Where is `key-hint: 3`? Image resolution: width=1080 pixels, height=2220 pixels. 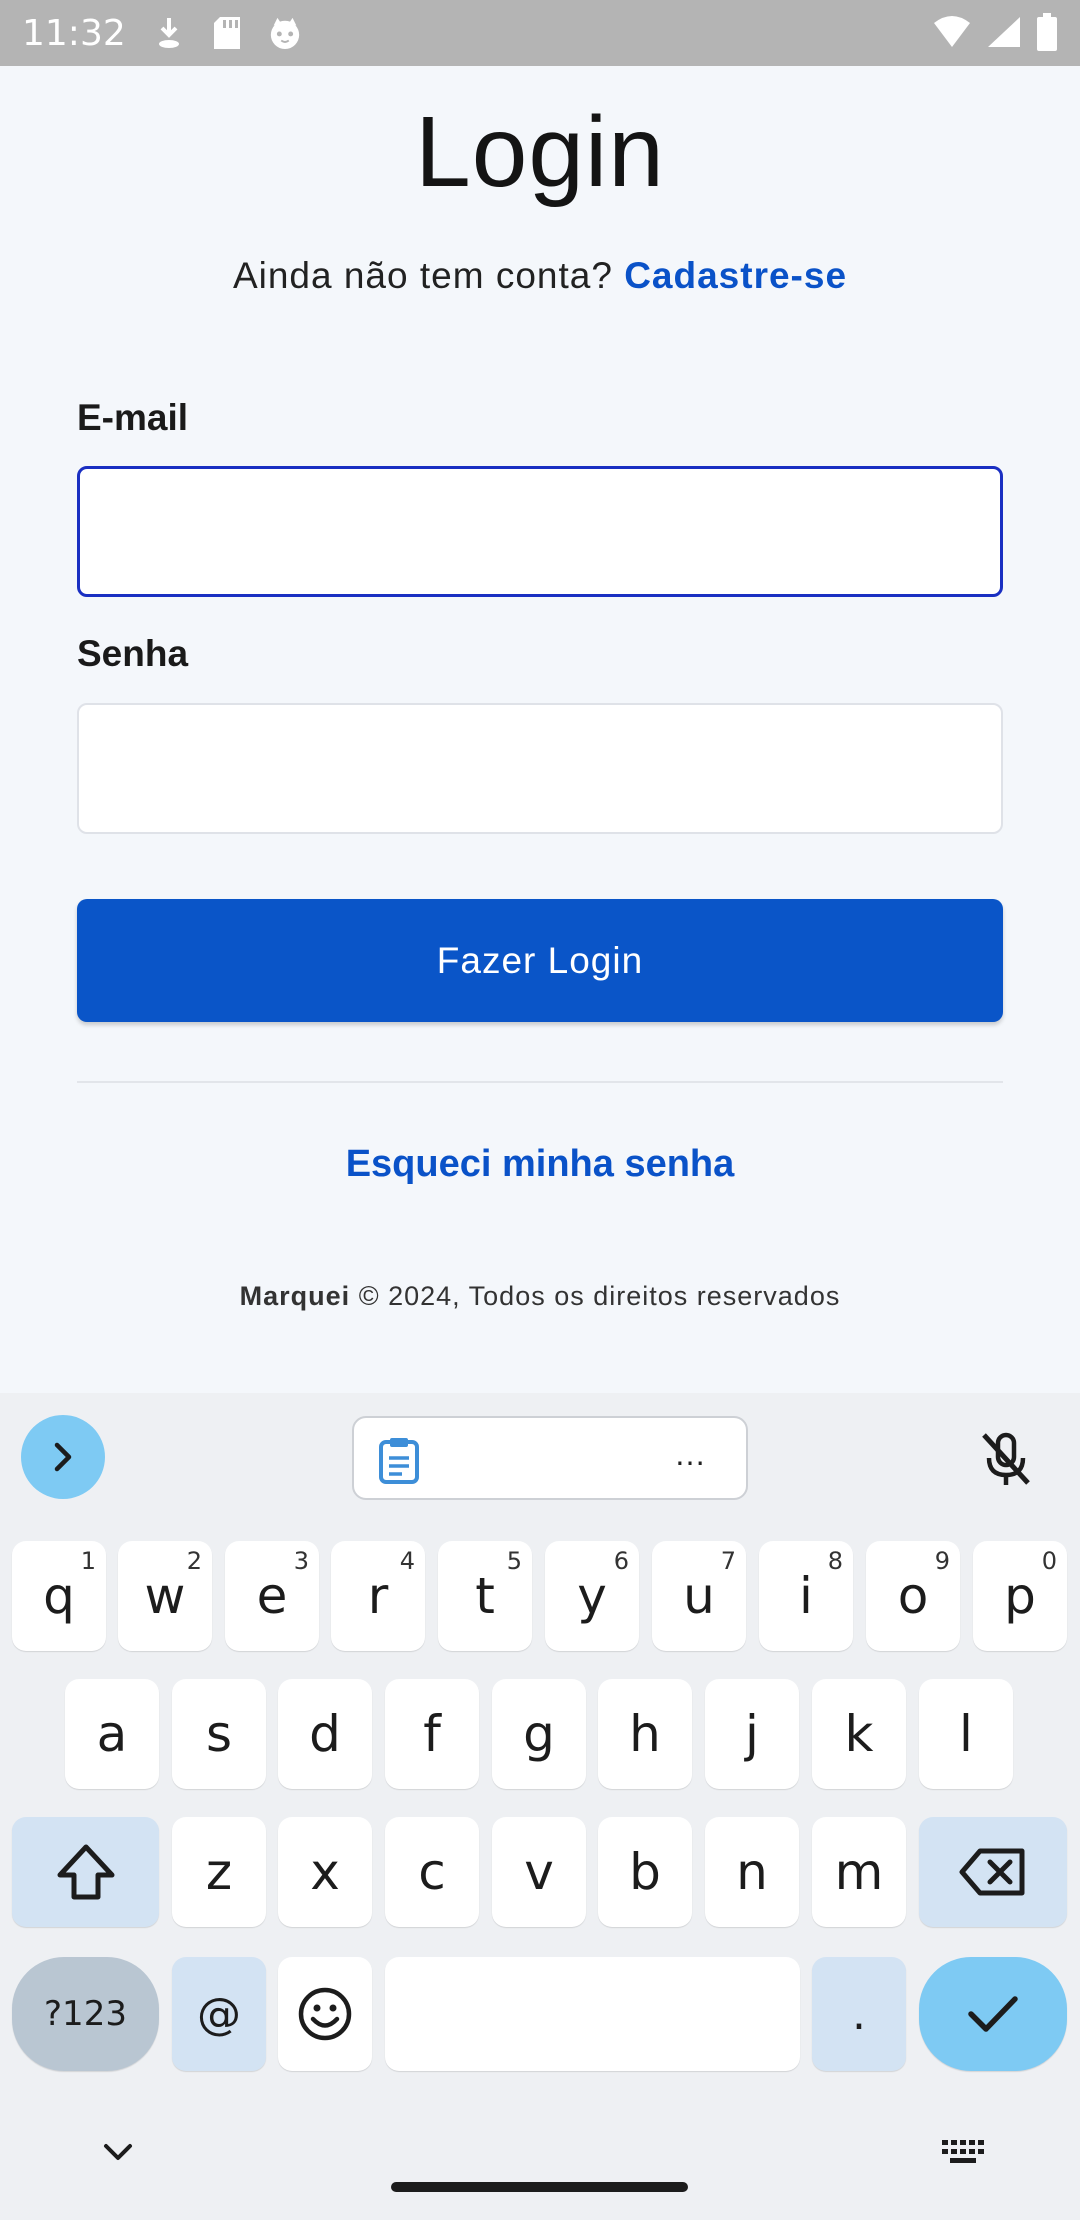
key-hint: 3 is located at coordinates (301, 1561).